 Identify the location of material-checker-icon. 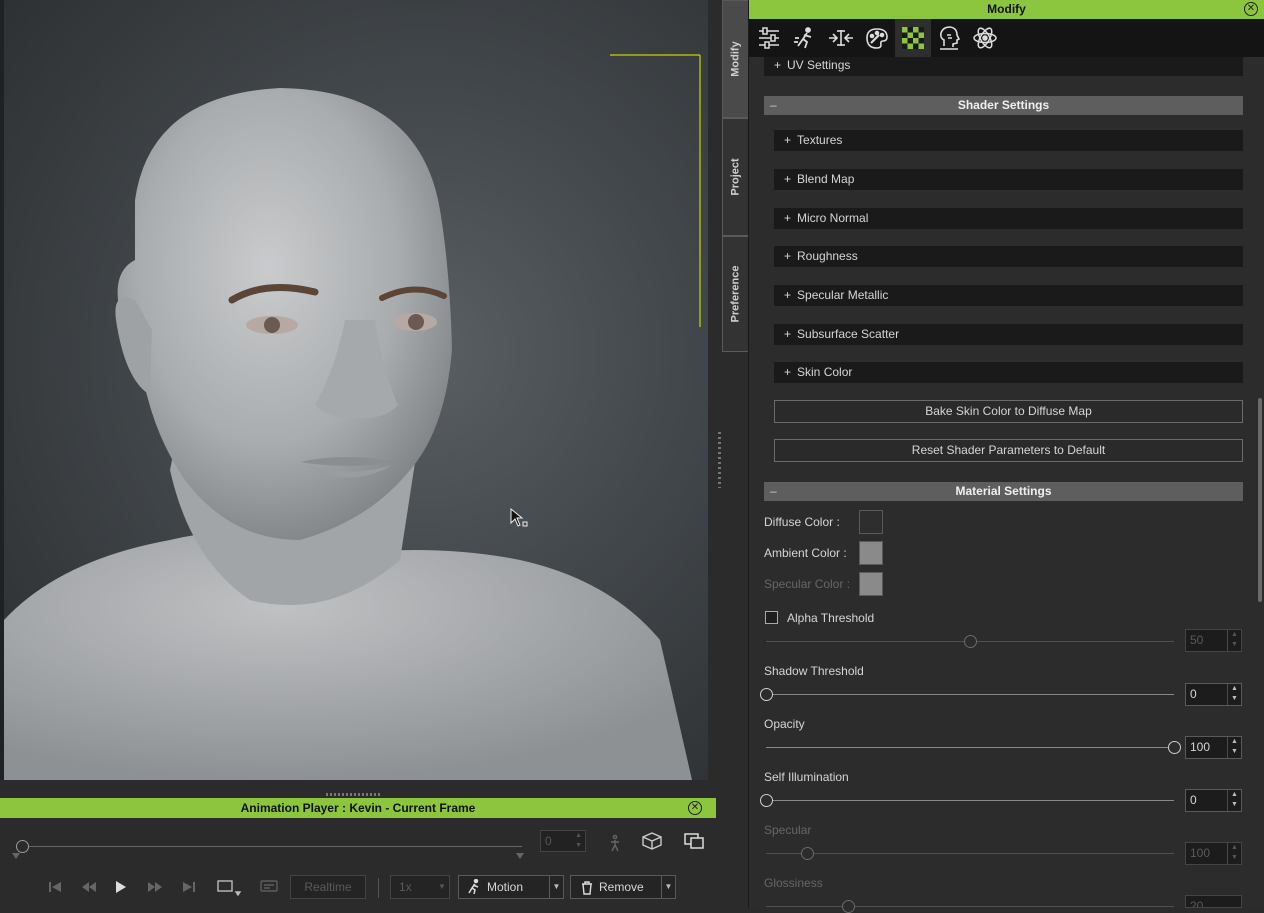
(913, 38).